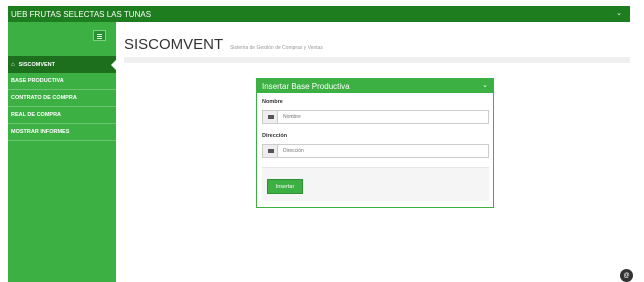 This screenshot has height=282, width=644. I want to click on help-badge: @, so click(626, 275).